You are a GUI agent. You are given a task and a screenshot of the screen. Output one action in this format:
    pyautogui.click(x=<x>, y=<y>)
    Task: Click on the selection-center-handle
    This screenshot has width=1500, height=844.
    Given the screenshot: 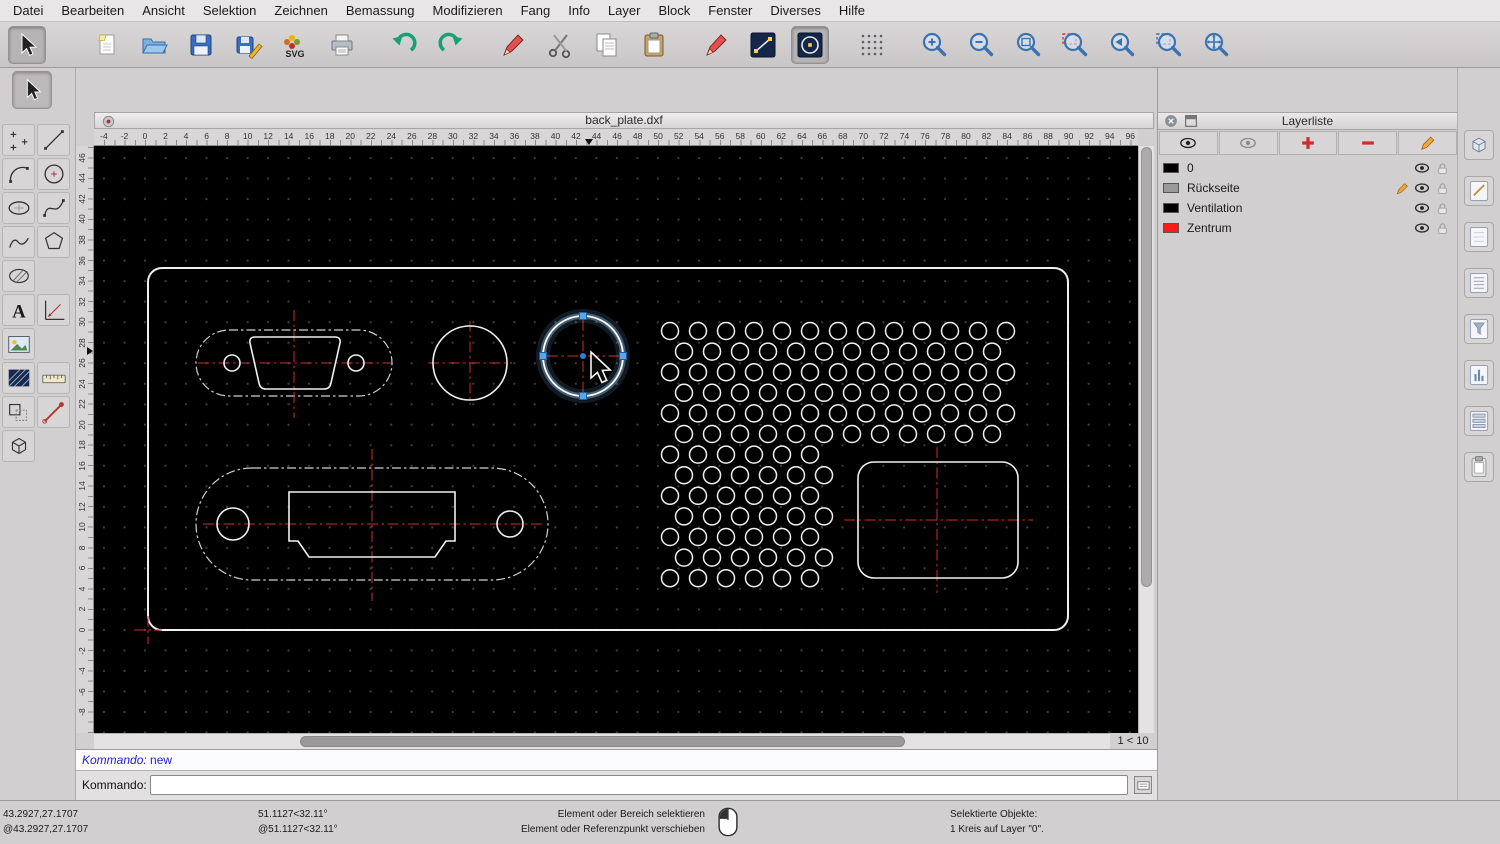 What is the action you would take?
    pyautogui.click(x=583, y=356)
    